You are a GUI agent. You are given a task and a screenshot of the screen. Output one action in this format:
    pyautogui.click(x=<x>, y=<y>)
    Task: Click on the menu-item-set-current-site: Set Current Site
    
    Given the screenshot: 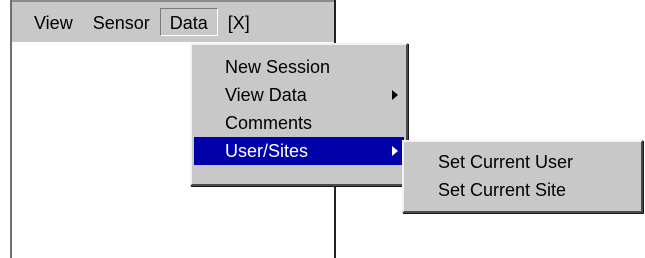 What is the action you would take?
    pyautogui.click(x=522, y=190)
    